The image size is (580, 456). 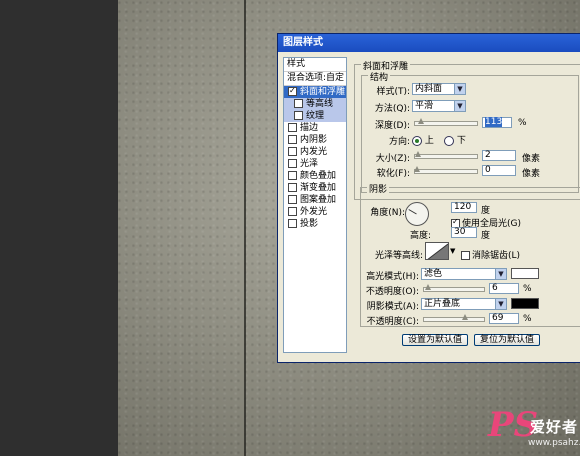 What do you see at coordinates (423, 139) in the screenshot?
I see `direction-up: 上` at bounding box center [423, 139].